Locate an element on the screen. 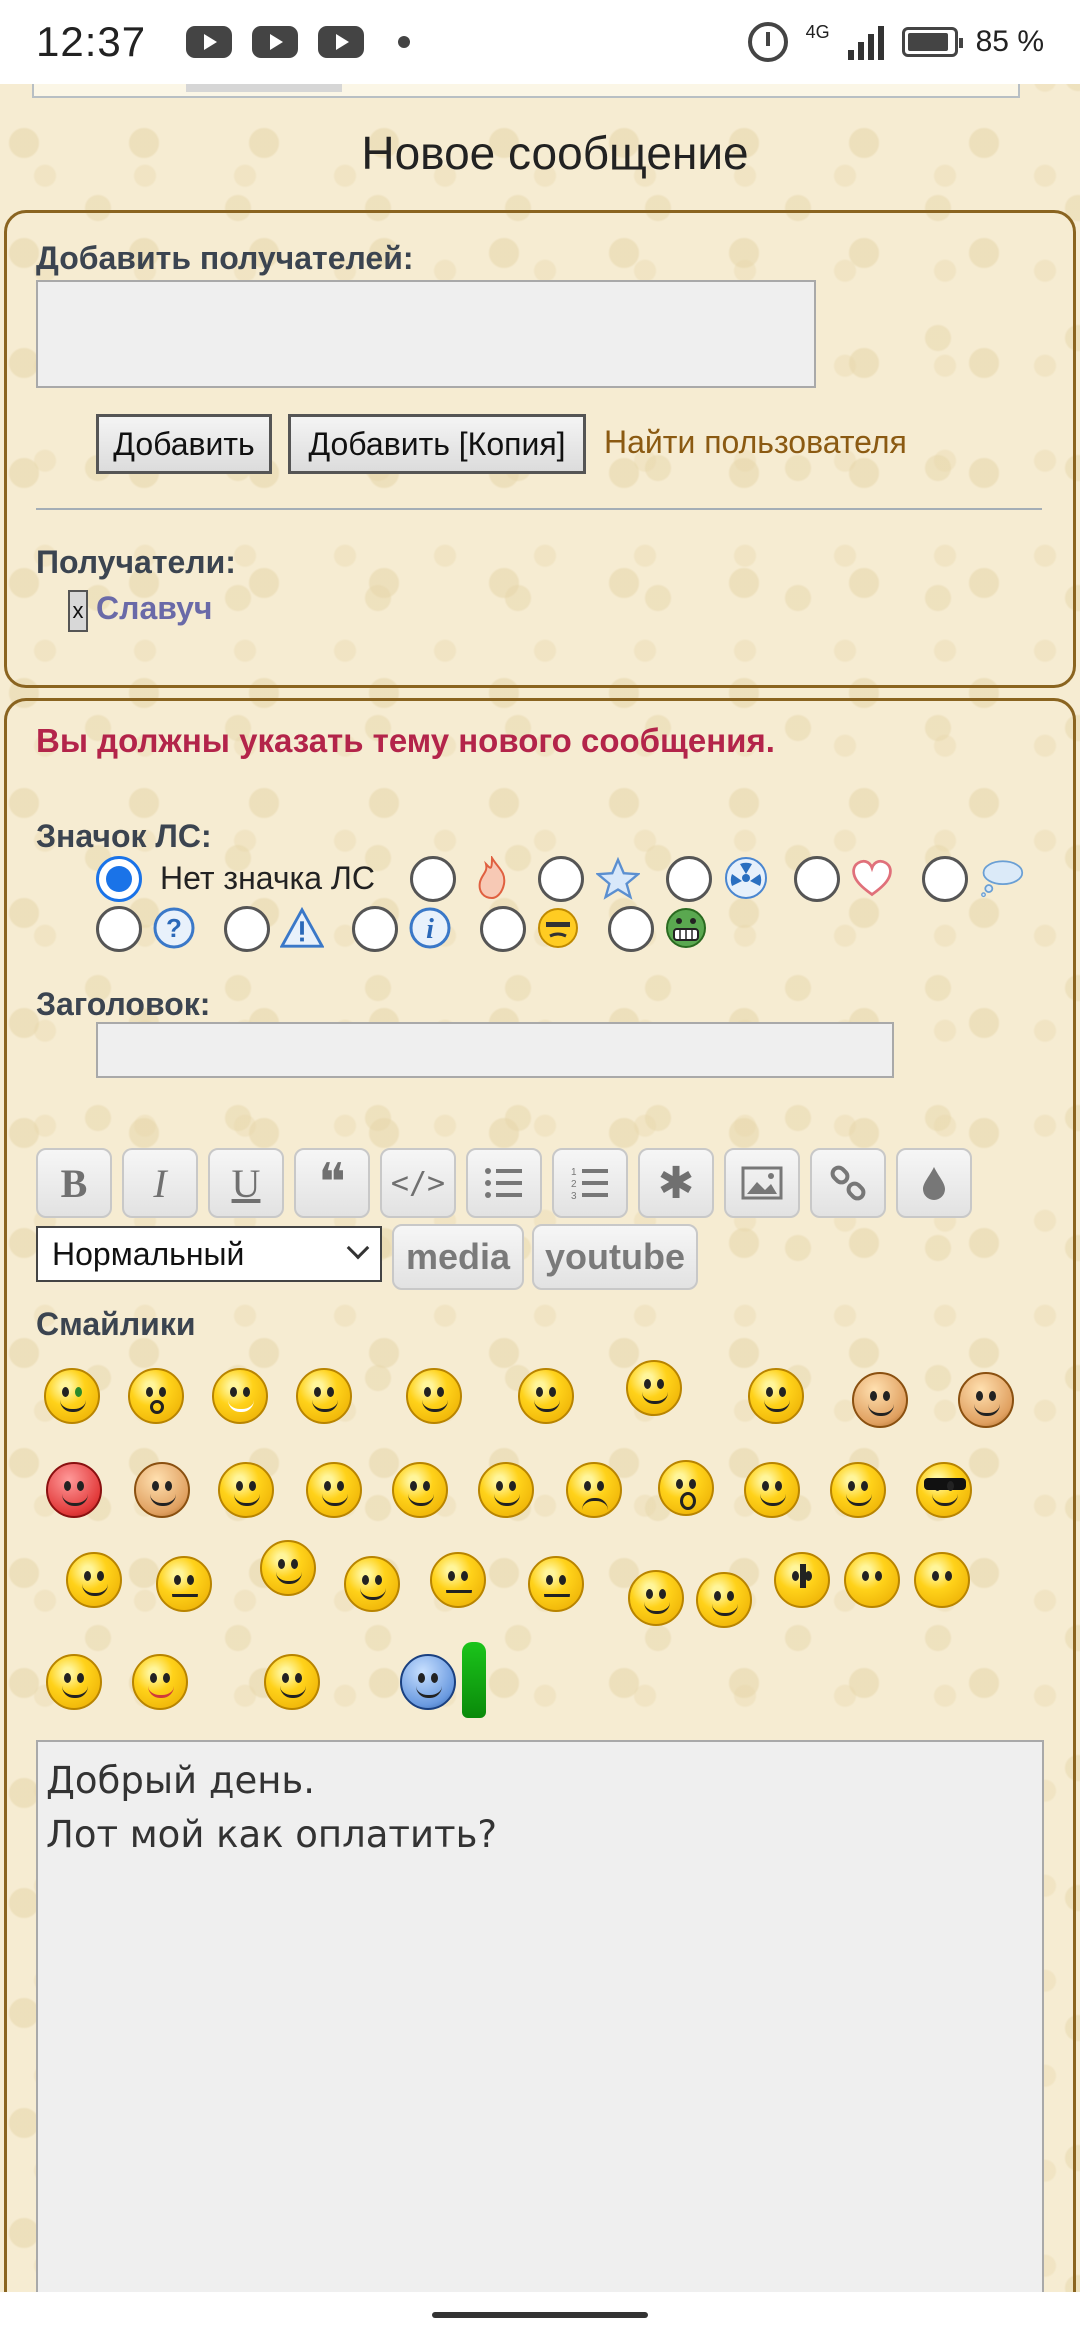 This screenshot has height=2340, width=1080. radio-heart-icon is located at coordinates (817, 879).